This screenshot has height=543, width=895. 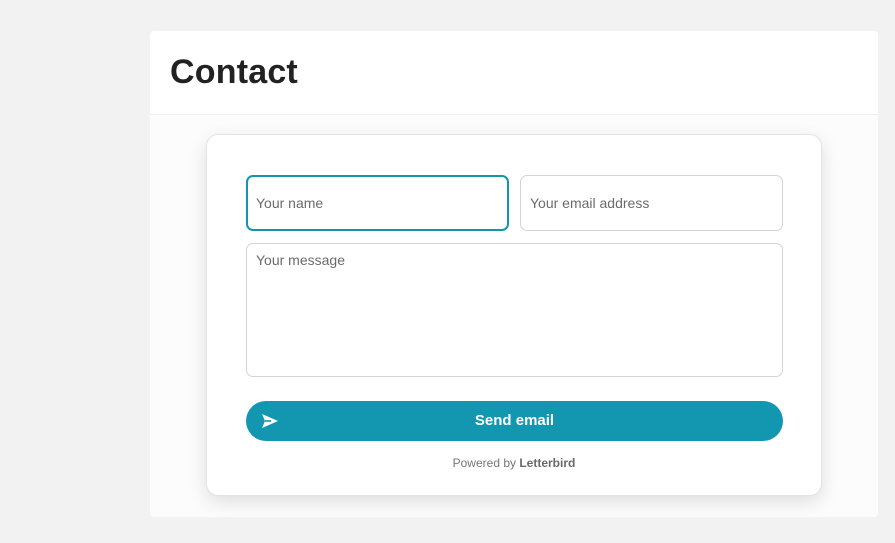 I want to click on name-input, so click(x=377, y=203).